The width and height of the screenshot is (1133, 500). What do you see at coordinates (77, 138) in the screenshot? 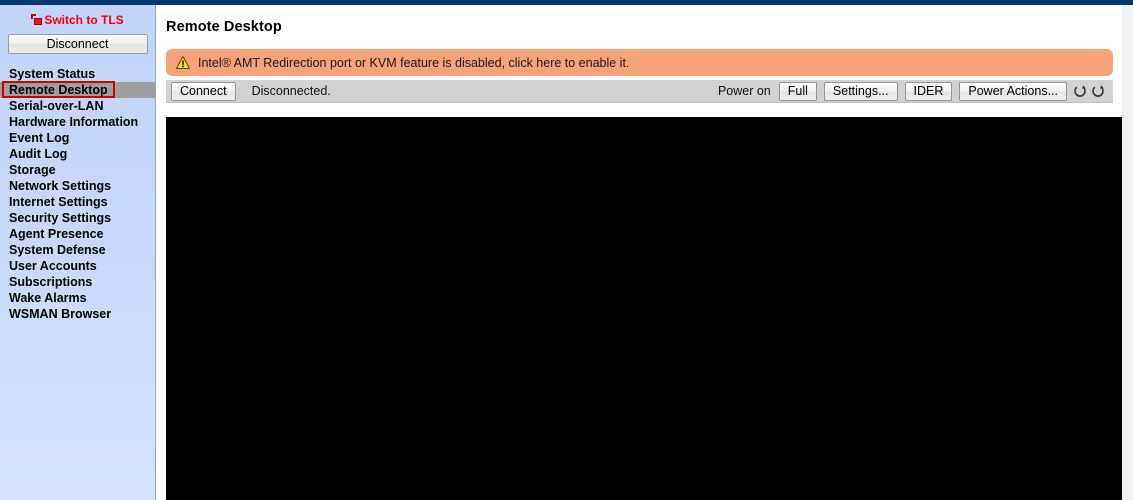
I see `sidebar-item-event-log: Event Log` at bounding box center [77, 138].